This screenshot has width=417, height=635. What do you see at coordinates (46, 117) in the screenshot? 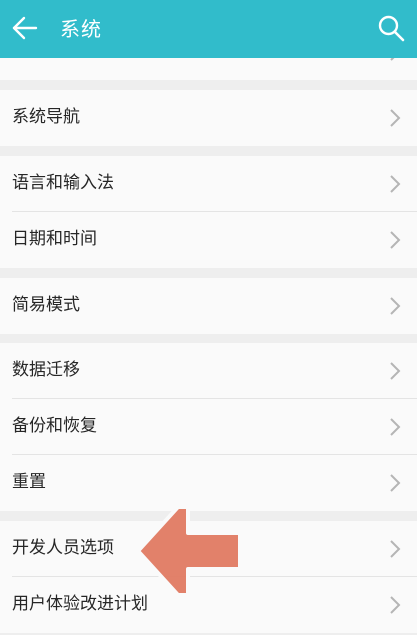
I see `settings-item-label: 系统导航` at bounding box center [46, 117].